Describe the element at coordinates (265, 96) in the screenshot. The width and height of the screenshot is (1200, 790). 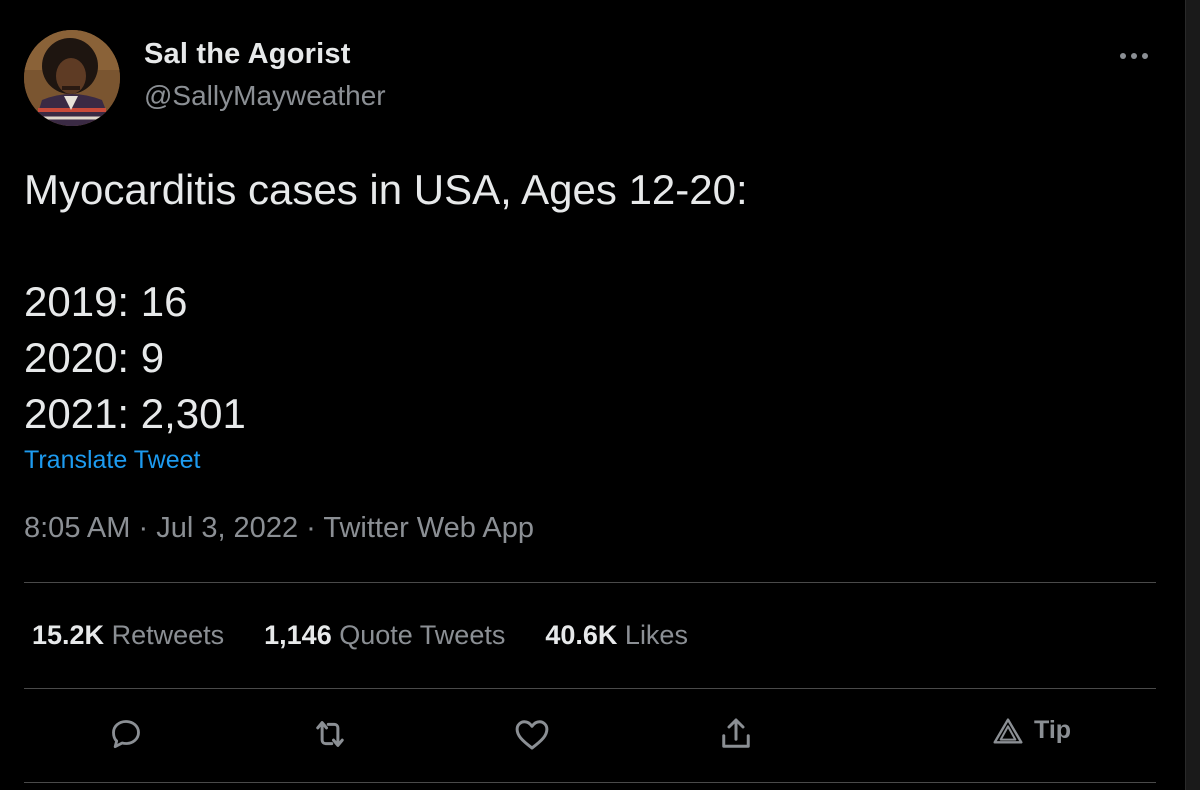
I see `author-handle: @SallyMayweather` at that location.